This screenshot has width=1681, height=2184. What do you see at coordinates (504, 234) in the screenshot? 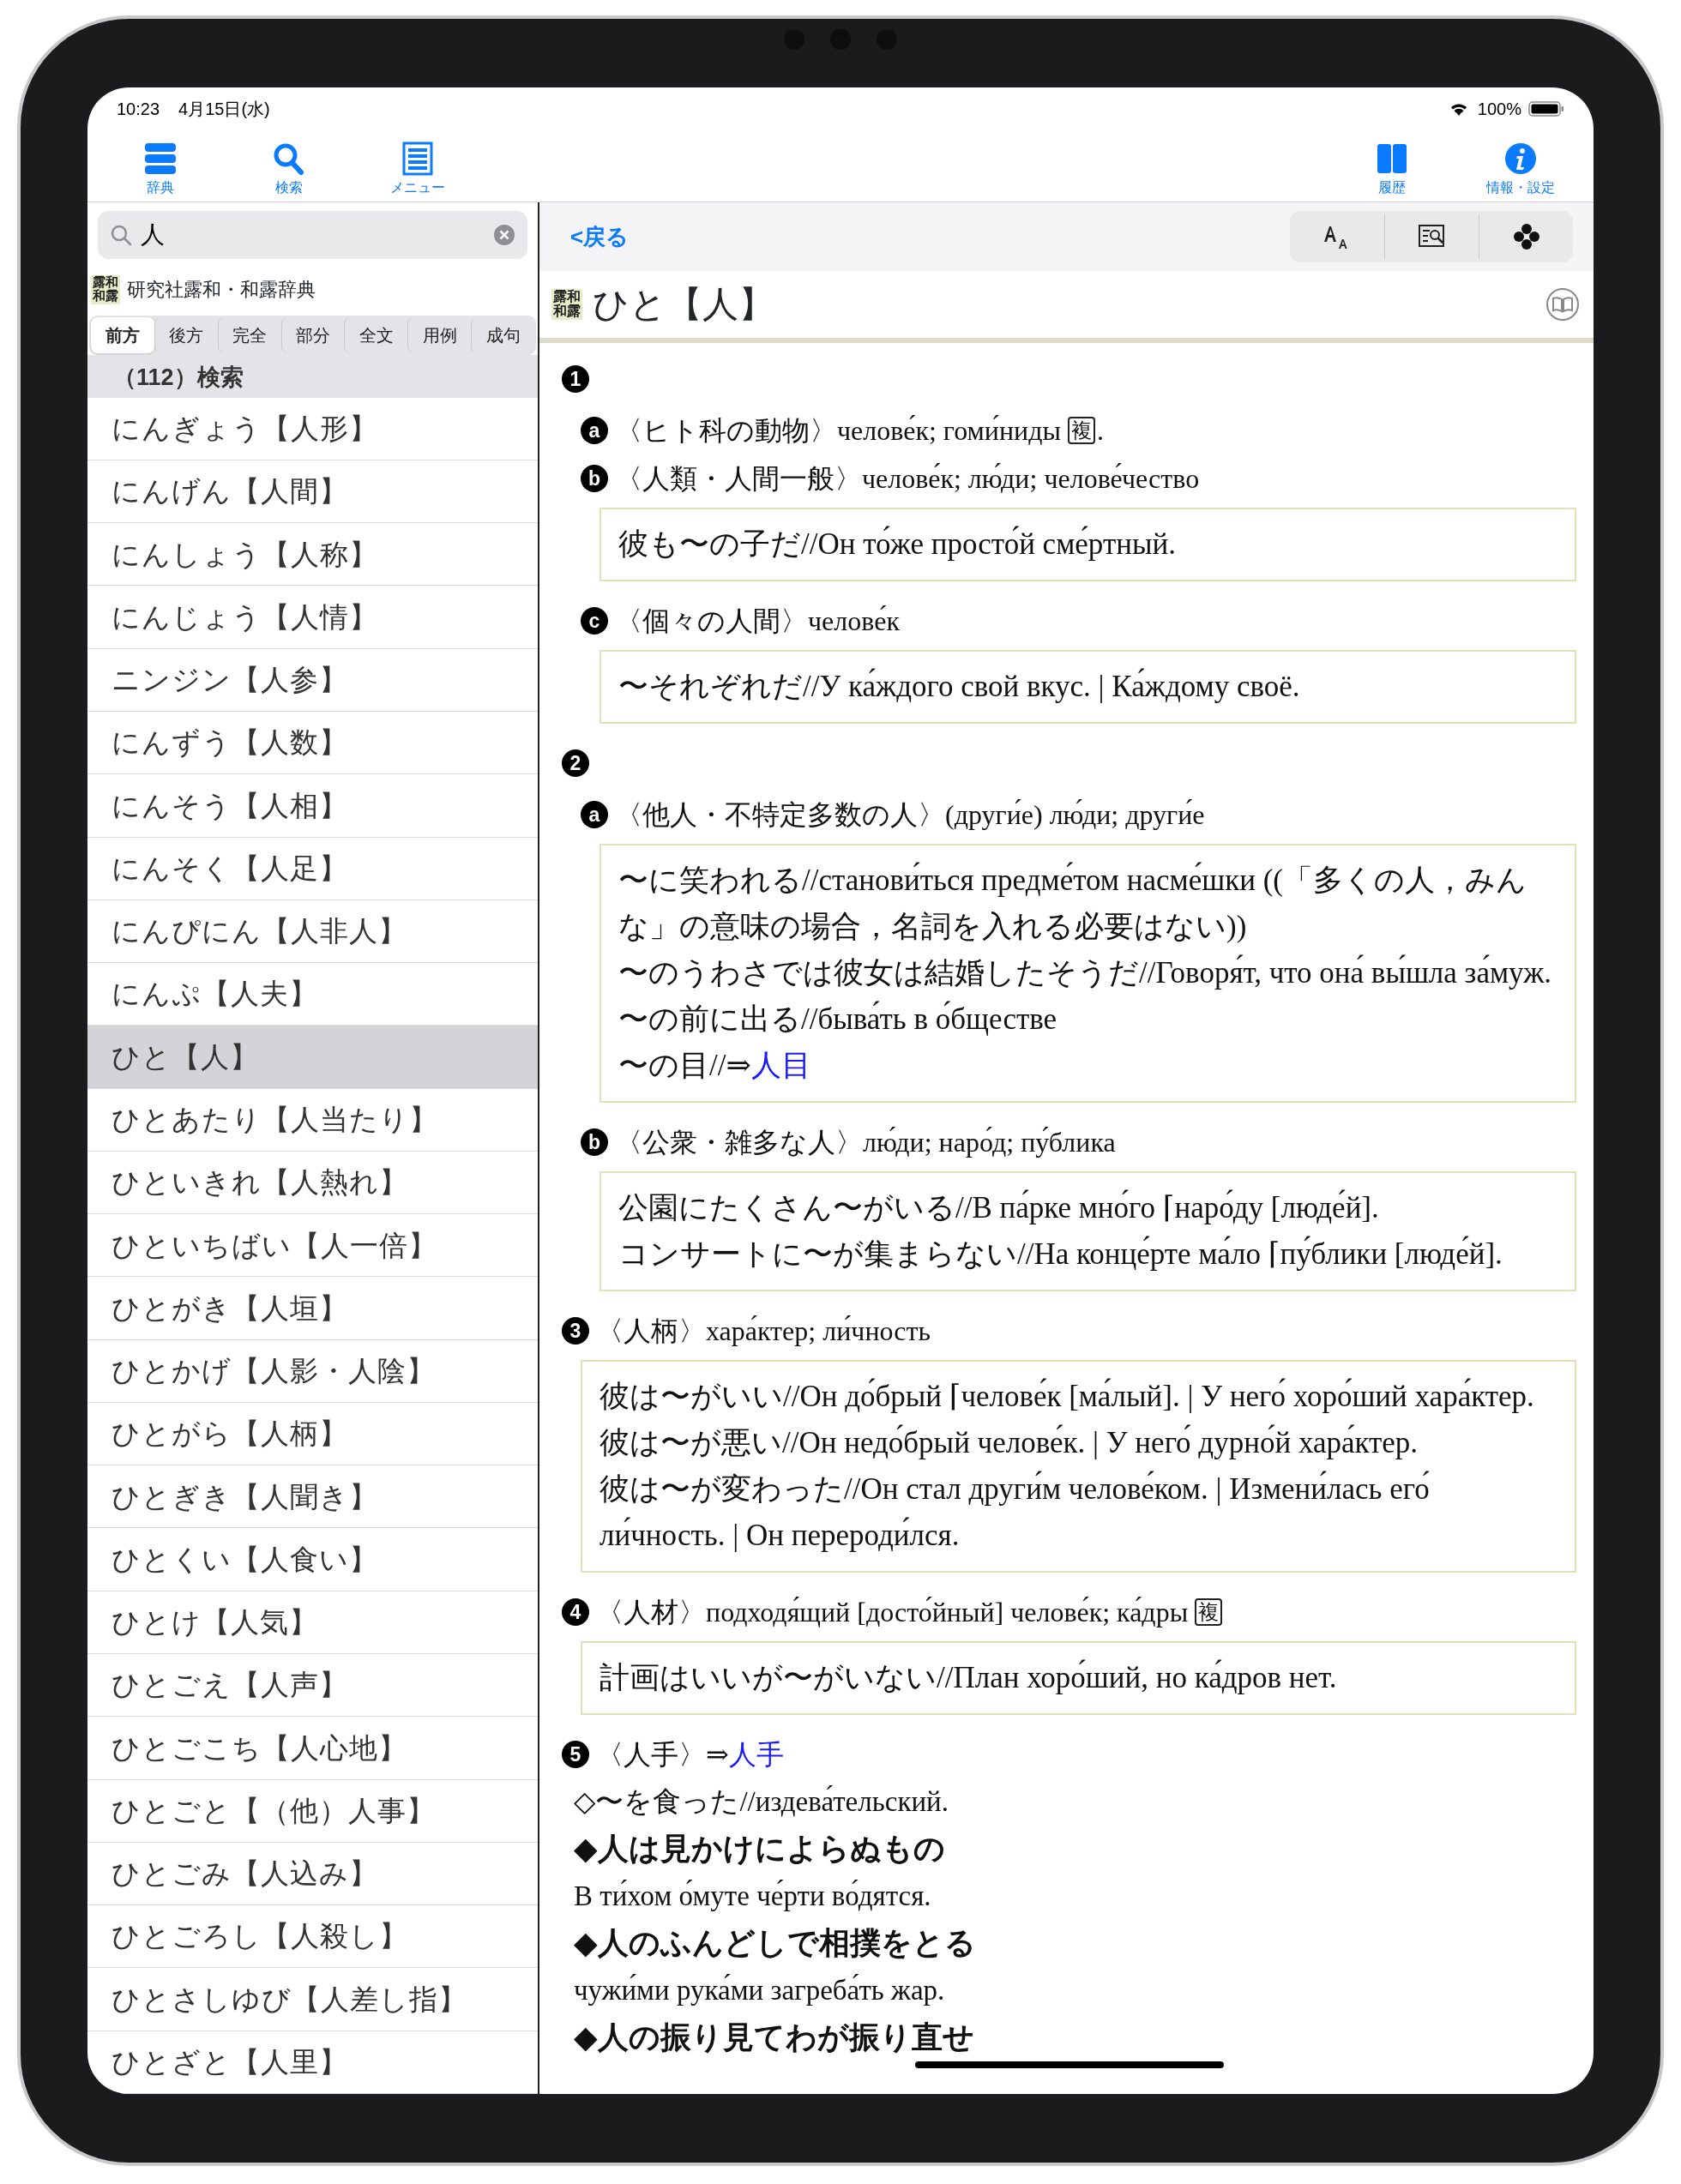
I see `clear-icon` at bounding box center [504, 234].